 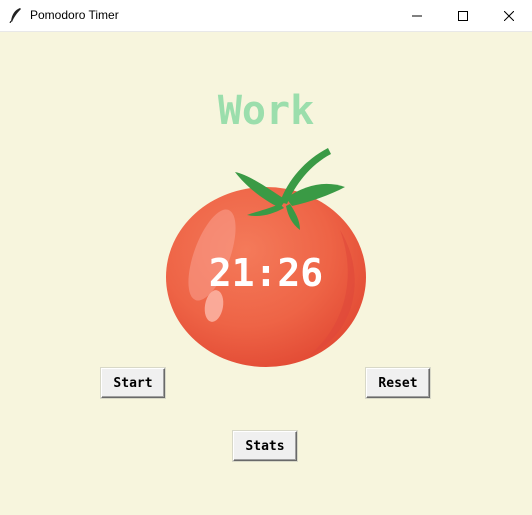 I want to click on reset-button: Reset, so click(x=398, y=383).